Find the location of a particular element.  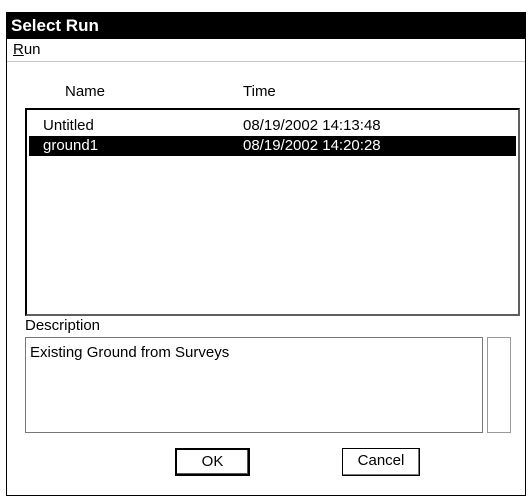

description-scrollbar is located at coordinates (499, 385).